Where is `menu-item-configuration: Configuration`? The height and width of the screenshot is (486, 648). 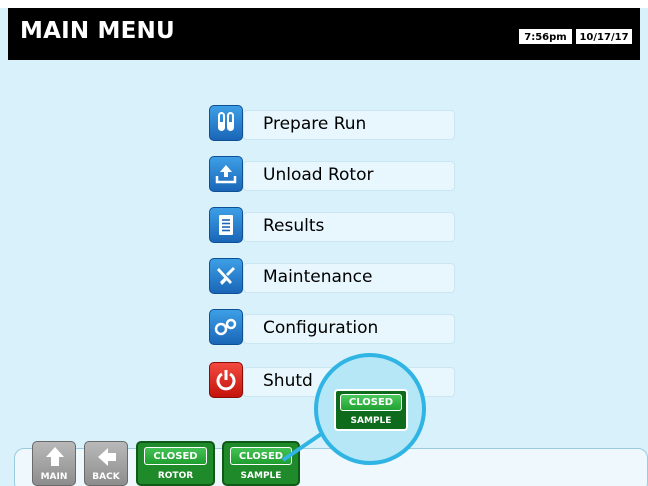
menu-item-configuration: Configuration is located at coordinates (332, 327).